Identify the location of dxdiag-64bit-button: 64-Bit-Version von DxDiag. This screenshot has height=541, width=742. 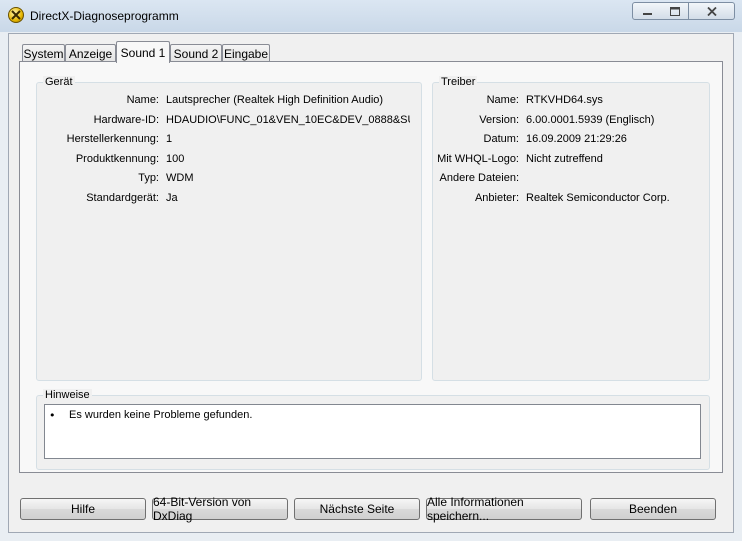
(220, 509).